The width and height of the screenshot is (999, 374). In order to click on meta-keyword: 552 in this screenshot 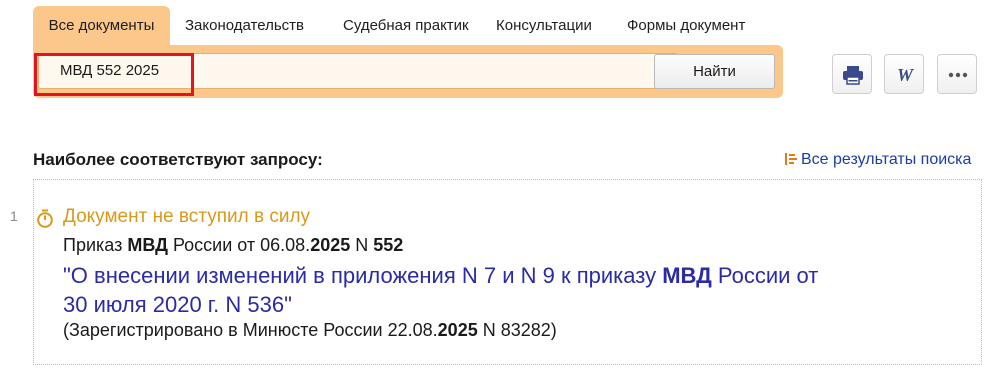, I will do `click(388, 245)`.